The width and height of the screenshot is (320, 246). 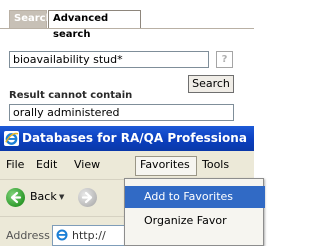 What do you see at coordinates (121, 112) in the screenshot?
I see `exclude-input: orally administered` at bounding box center [121, 112].